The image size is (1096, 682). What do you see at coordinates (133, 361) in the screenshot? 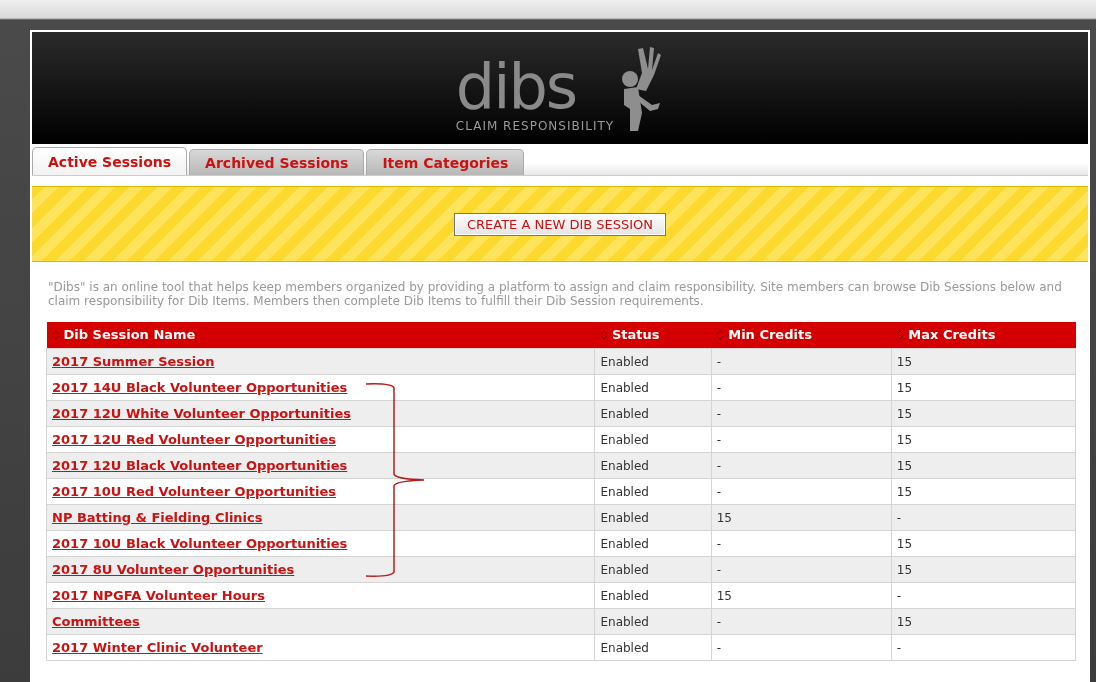
I see `session-link: 2017 Summer Session` at bounding box center [133, 361].